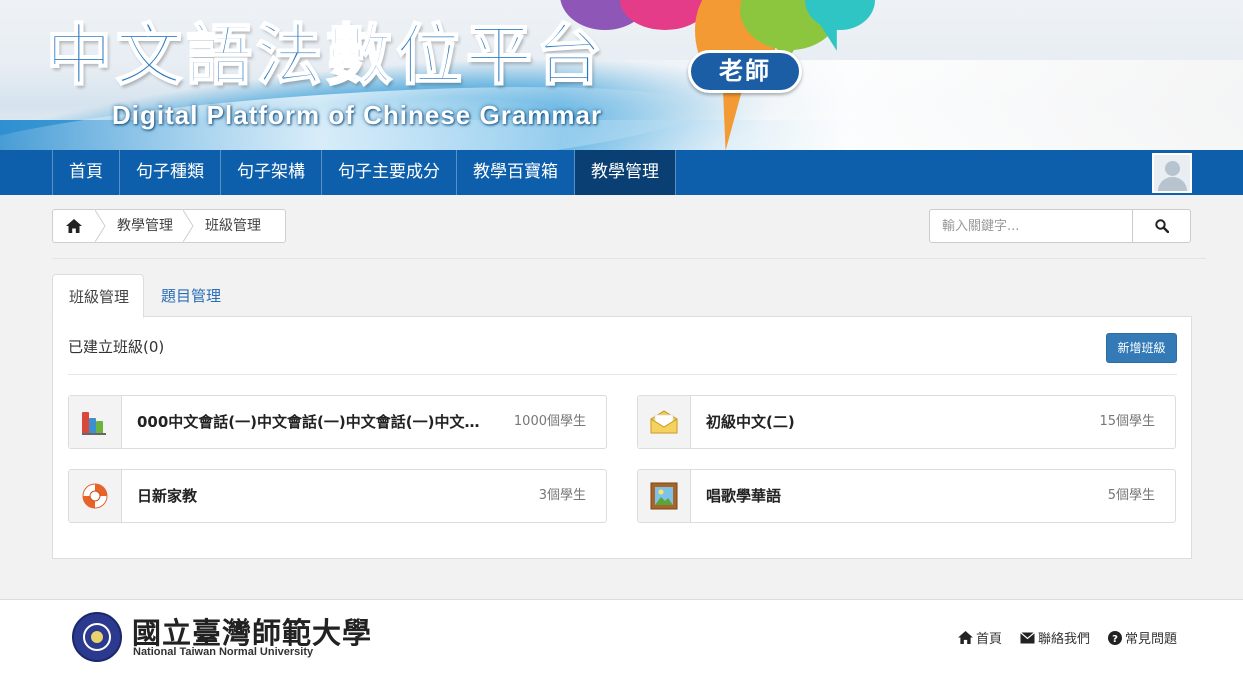 The image size is (1243, 692). I want to click on class-student-count: 3個學生, so click(562, 495).